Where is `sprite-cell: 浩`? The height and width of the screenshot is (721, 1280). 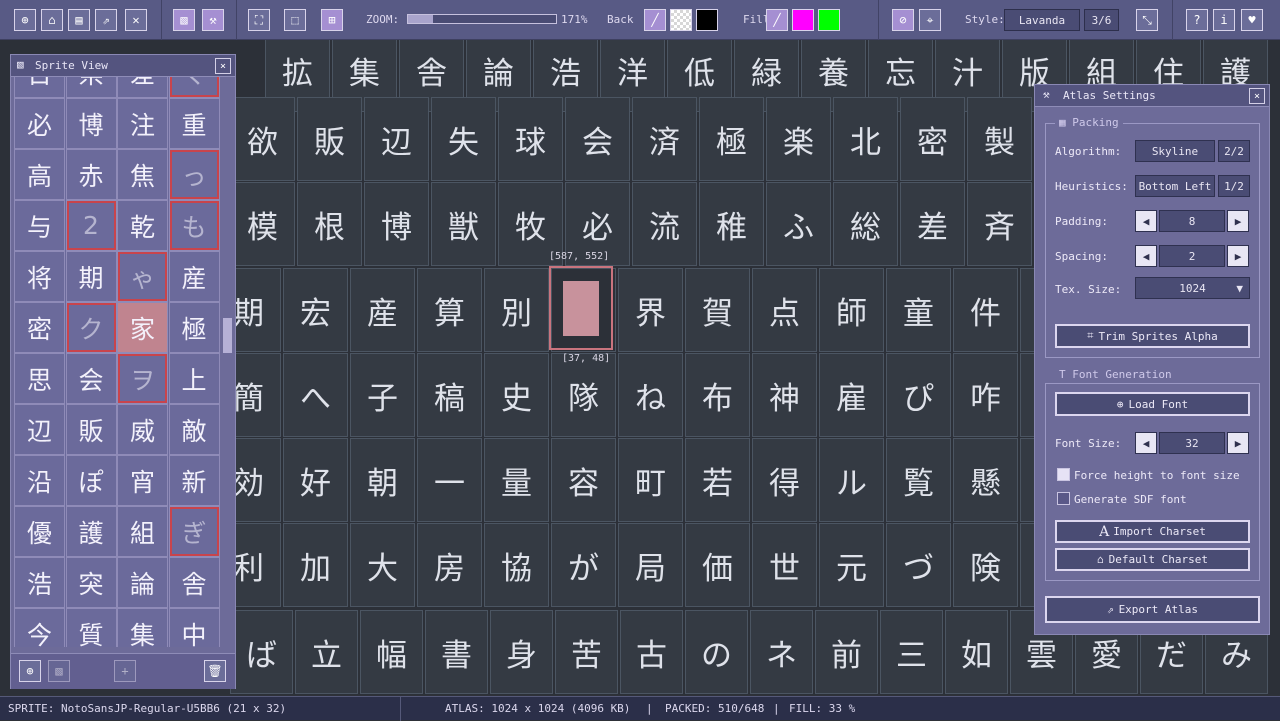
sprite-cell: 浩 is located at coordinates (39, 582).